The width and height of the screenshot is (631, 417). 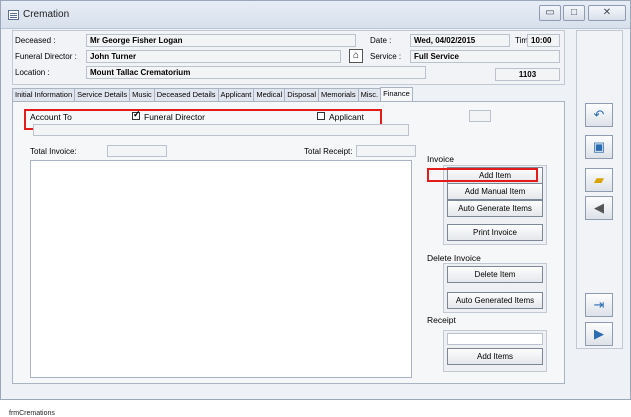 What do you see at coordinates (527, 74) in the screenshot?
I see `record-number: 1103` at bounding box center [527, 74].